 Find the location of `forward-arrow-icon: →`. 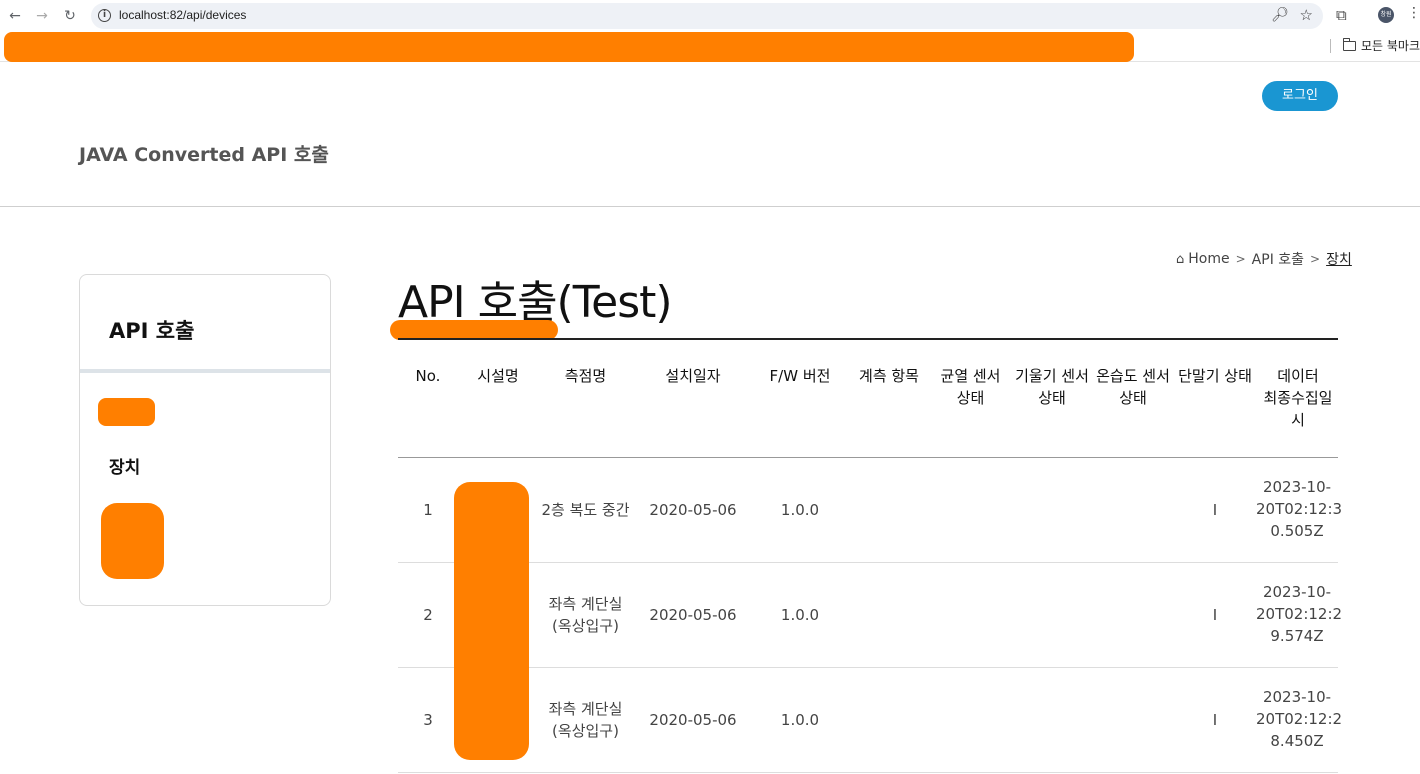

forward-arrow-icon: → is located at coordinates (42, 16).